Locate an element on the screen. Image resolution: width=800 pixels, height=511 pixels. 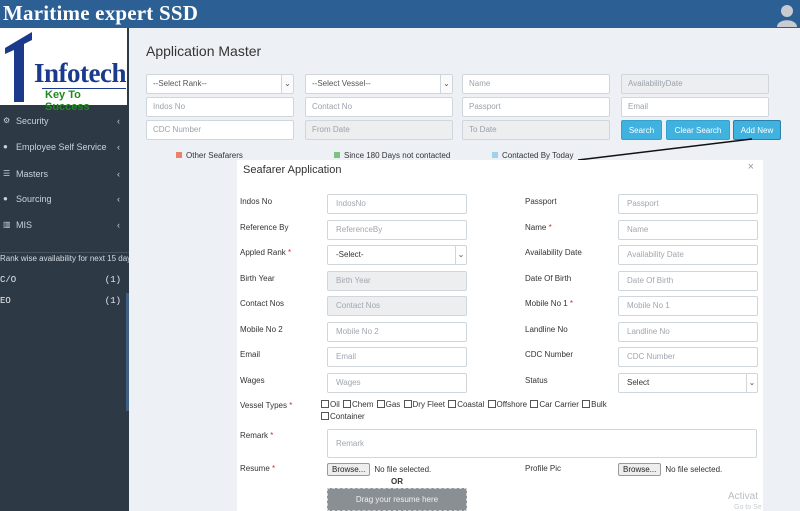
reference-by-field: ReferenceBy is located at coordinates (397, 230).